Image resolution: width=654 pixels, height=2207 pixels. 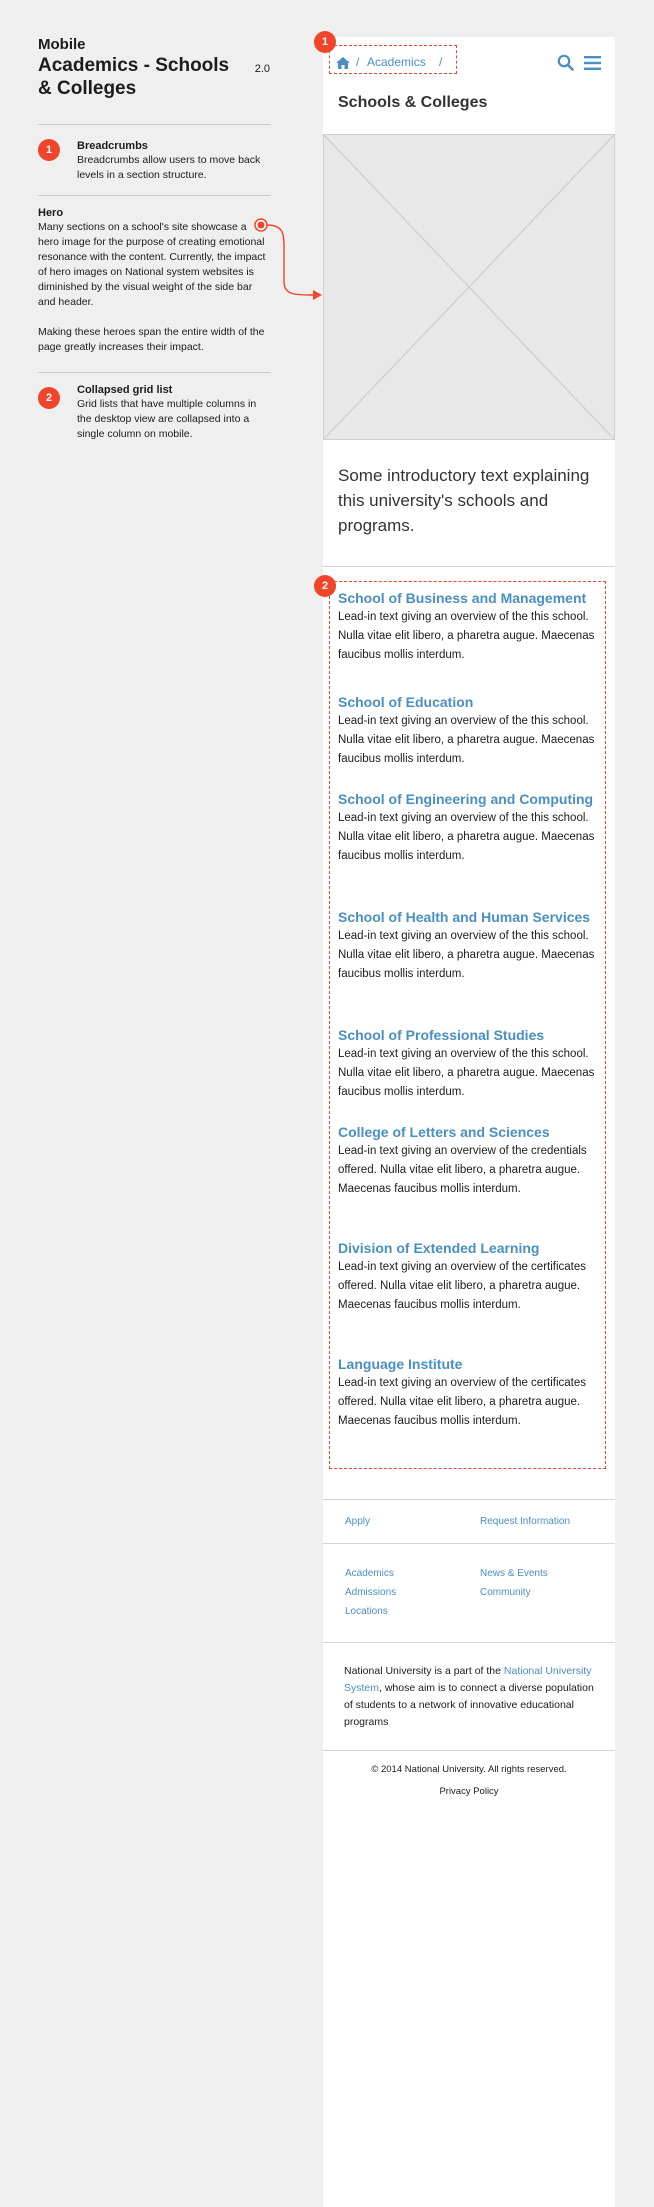 I want to click on note-heading: Hero, so click(x=51, y=213).